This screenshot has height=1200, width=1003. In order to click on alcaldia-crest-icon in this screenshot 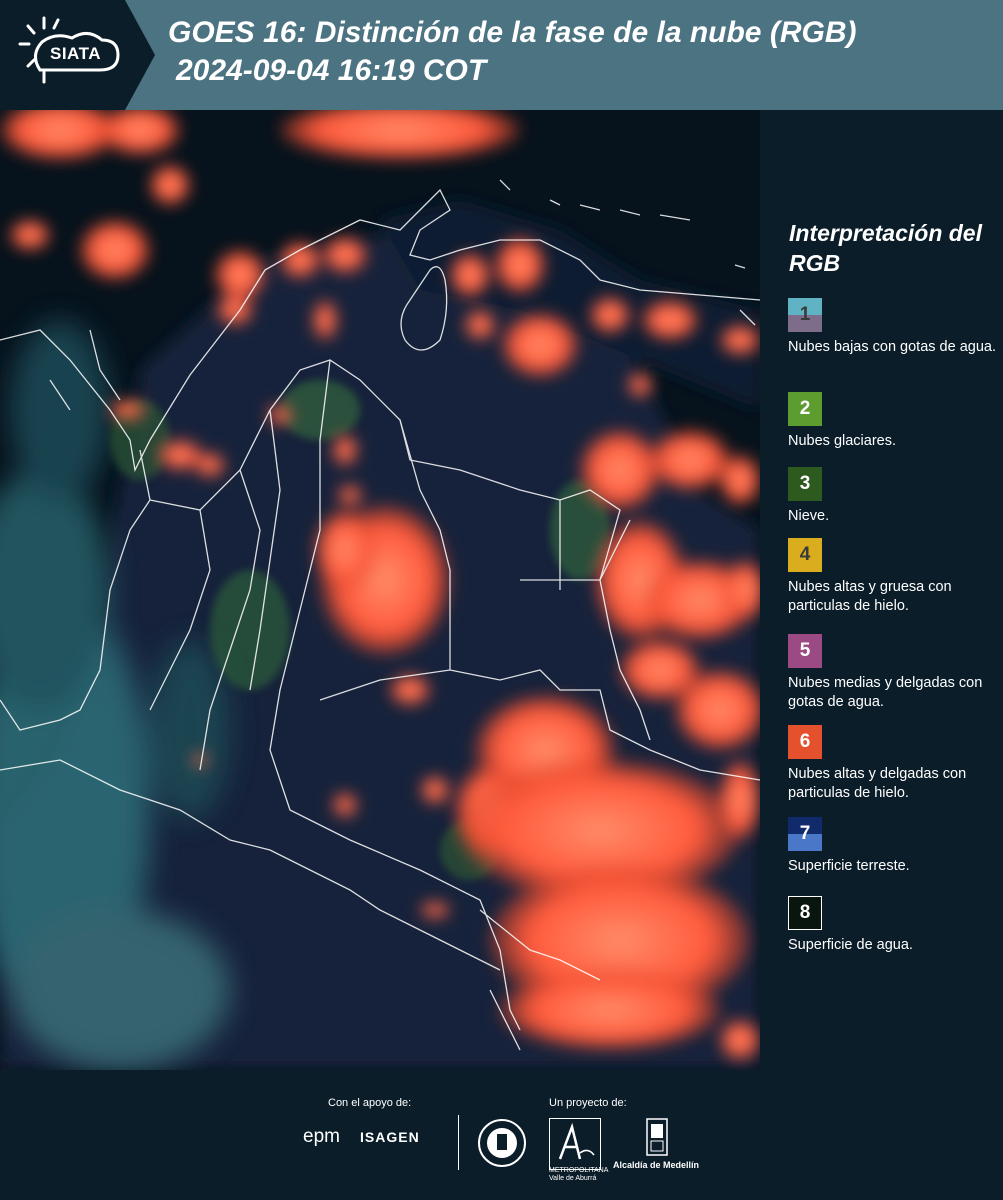, I will do `click(657, 1139)`.